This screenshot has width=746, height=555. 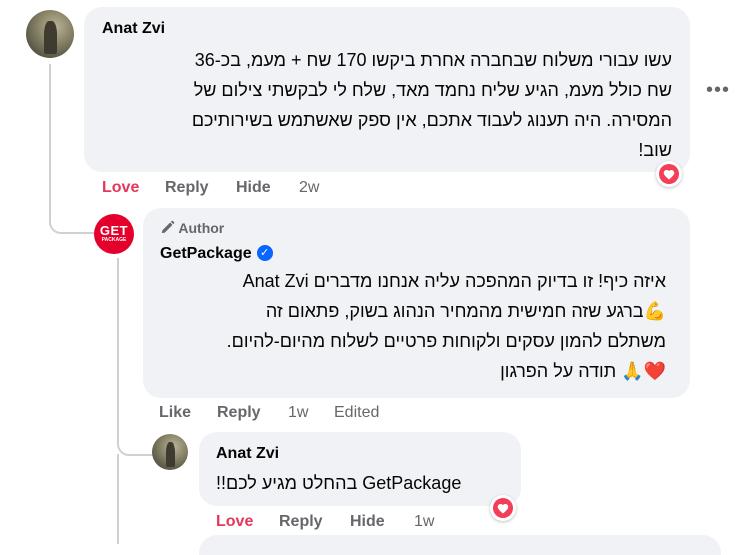 I want to click on thread-line-main, so click(x=50, y=139).